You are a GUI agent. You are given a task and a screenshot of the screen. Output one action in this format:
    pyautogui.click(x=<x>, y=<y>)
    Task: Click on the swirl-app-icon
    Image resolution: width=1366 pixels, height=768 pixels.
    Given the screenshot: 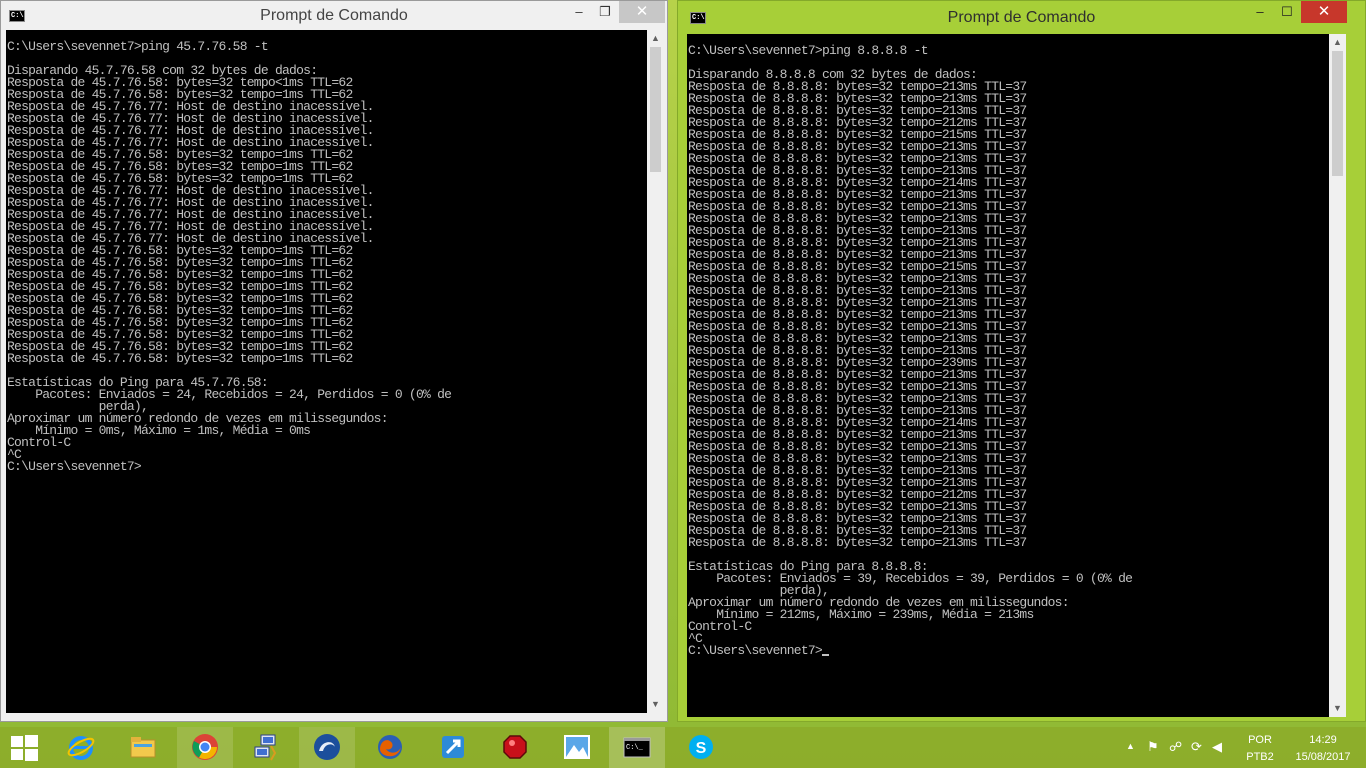 What is the action you would take?
    pyautogui.click(x=327, y=747)
    